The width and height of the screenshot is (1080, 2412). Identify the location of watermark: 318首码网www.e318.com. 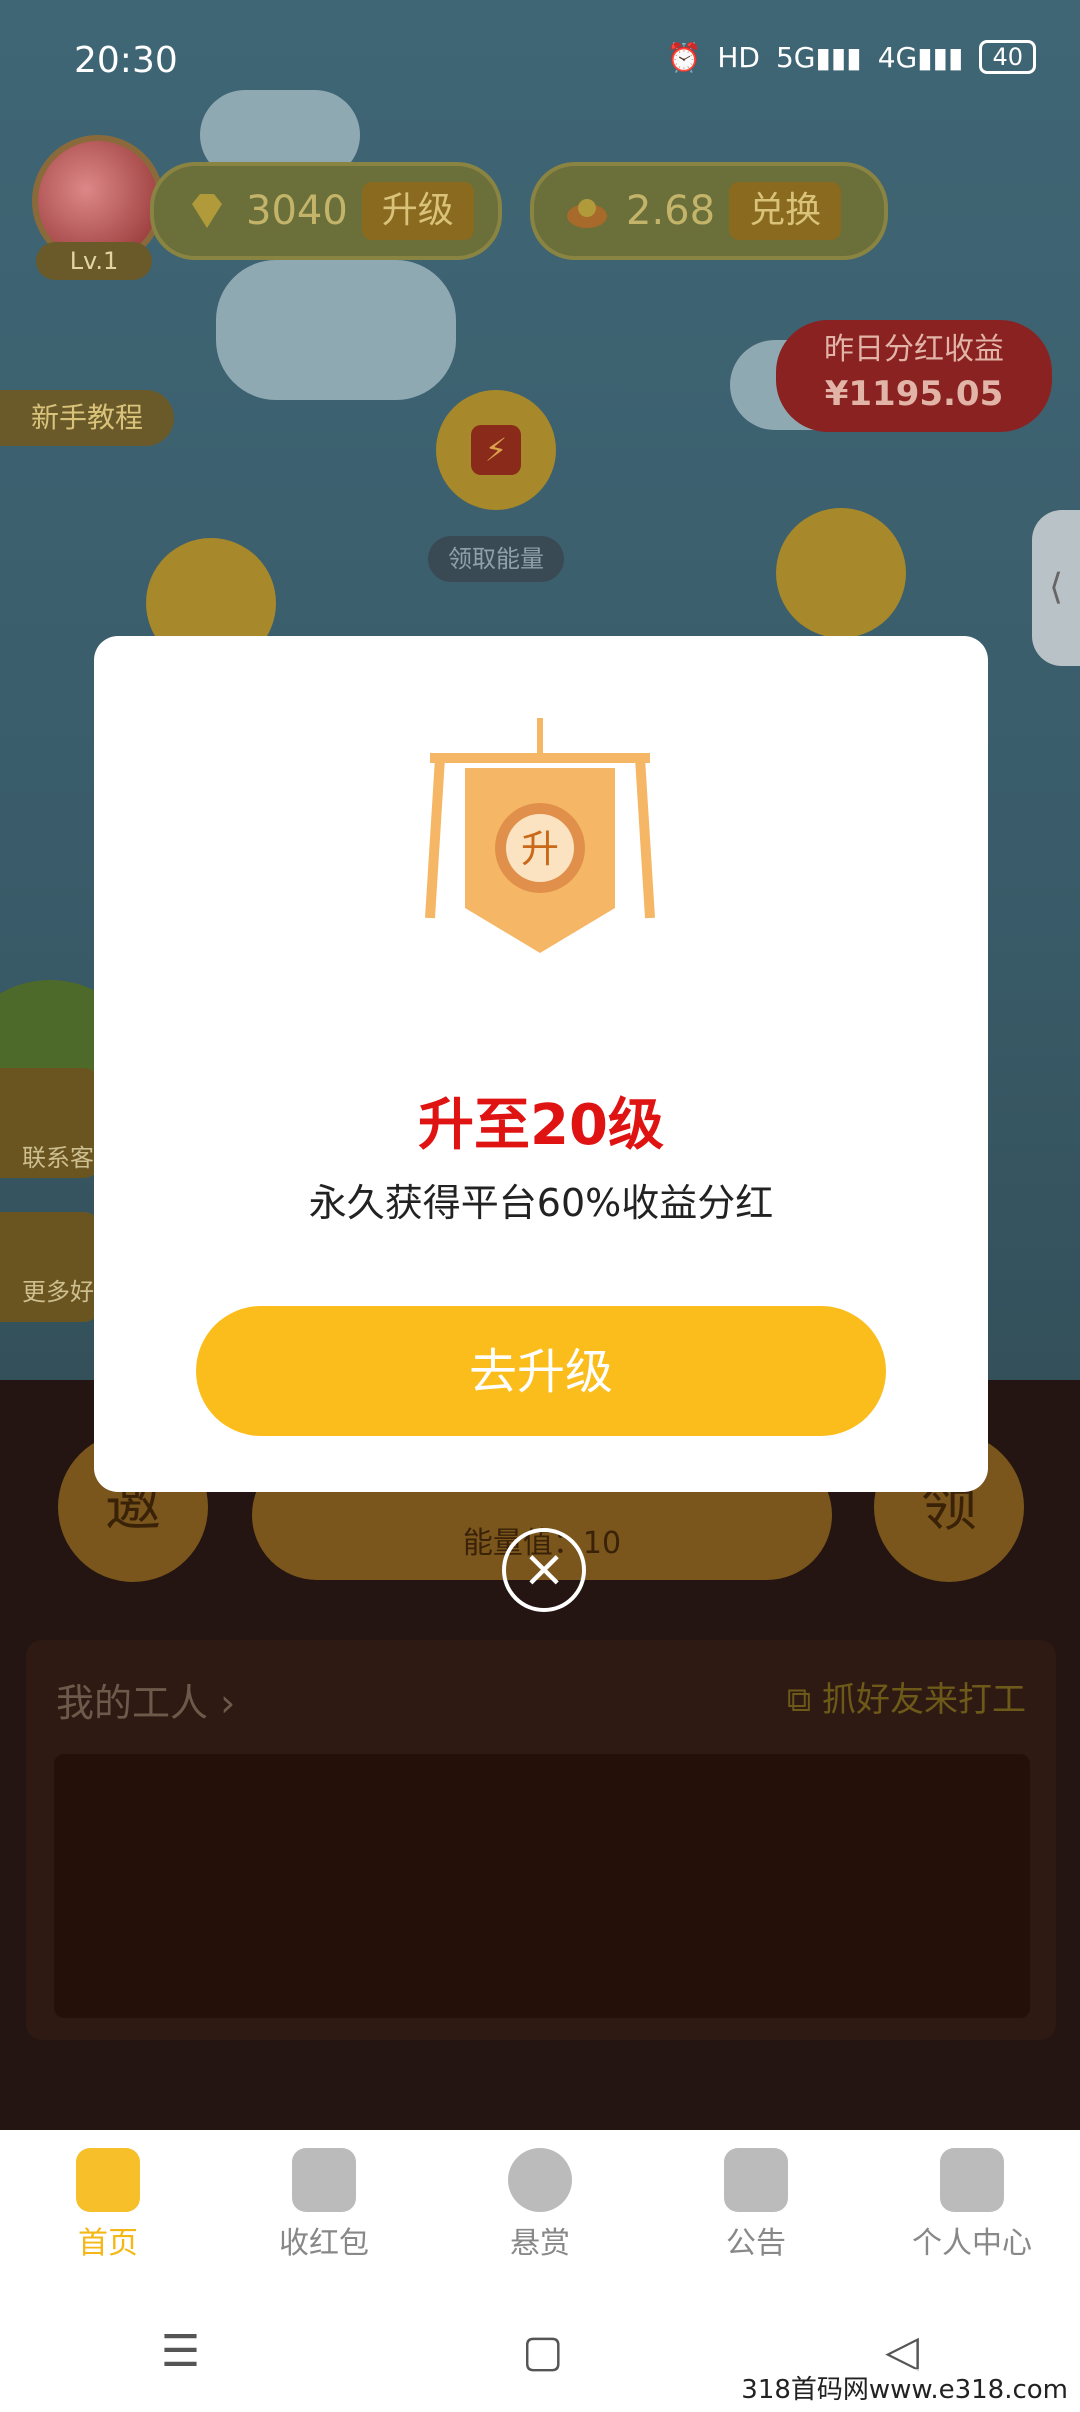
(904, 2387).